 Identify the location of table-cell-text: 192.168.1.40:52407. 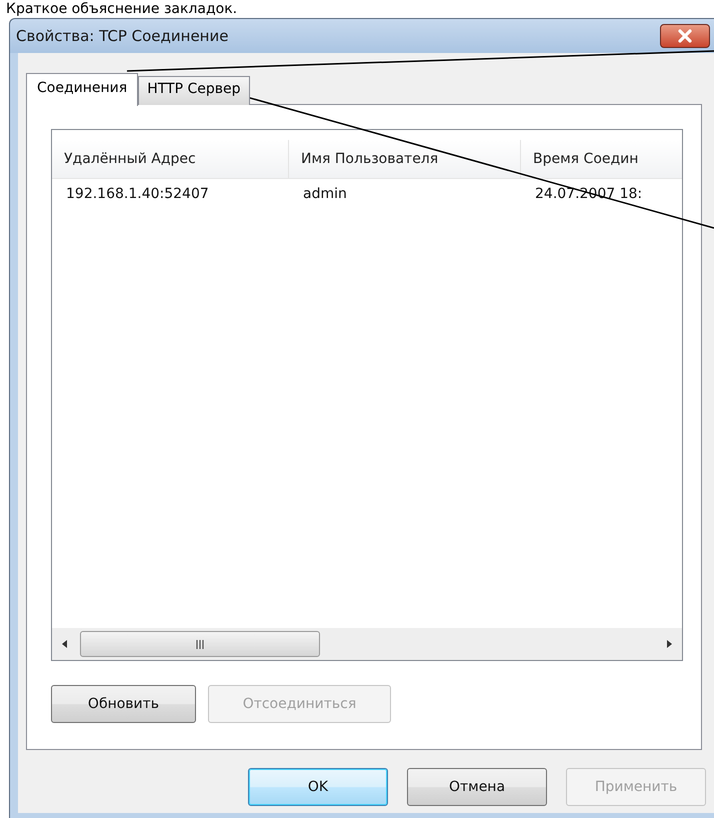
(137, 194).